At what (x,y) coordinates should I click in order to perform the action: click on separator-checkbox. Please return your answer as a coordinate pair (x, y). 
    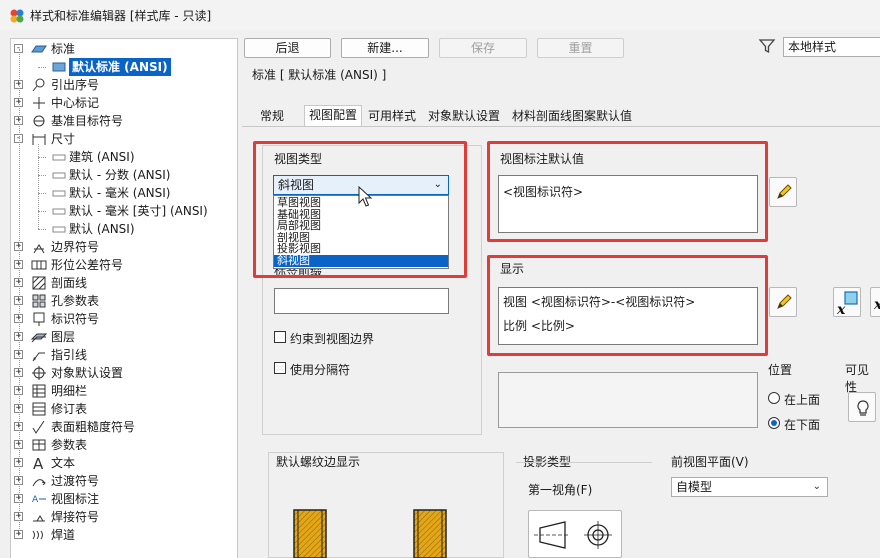
    Looking at the image, I should click on (280, 368).